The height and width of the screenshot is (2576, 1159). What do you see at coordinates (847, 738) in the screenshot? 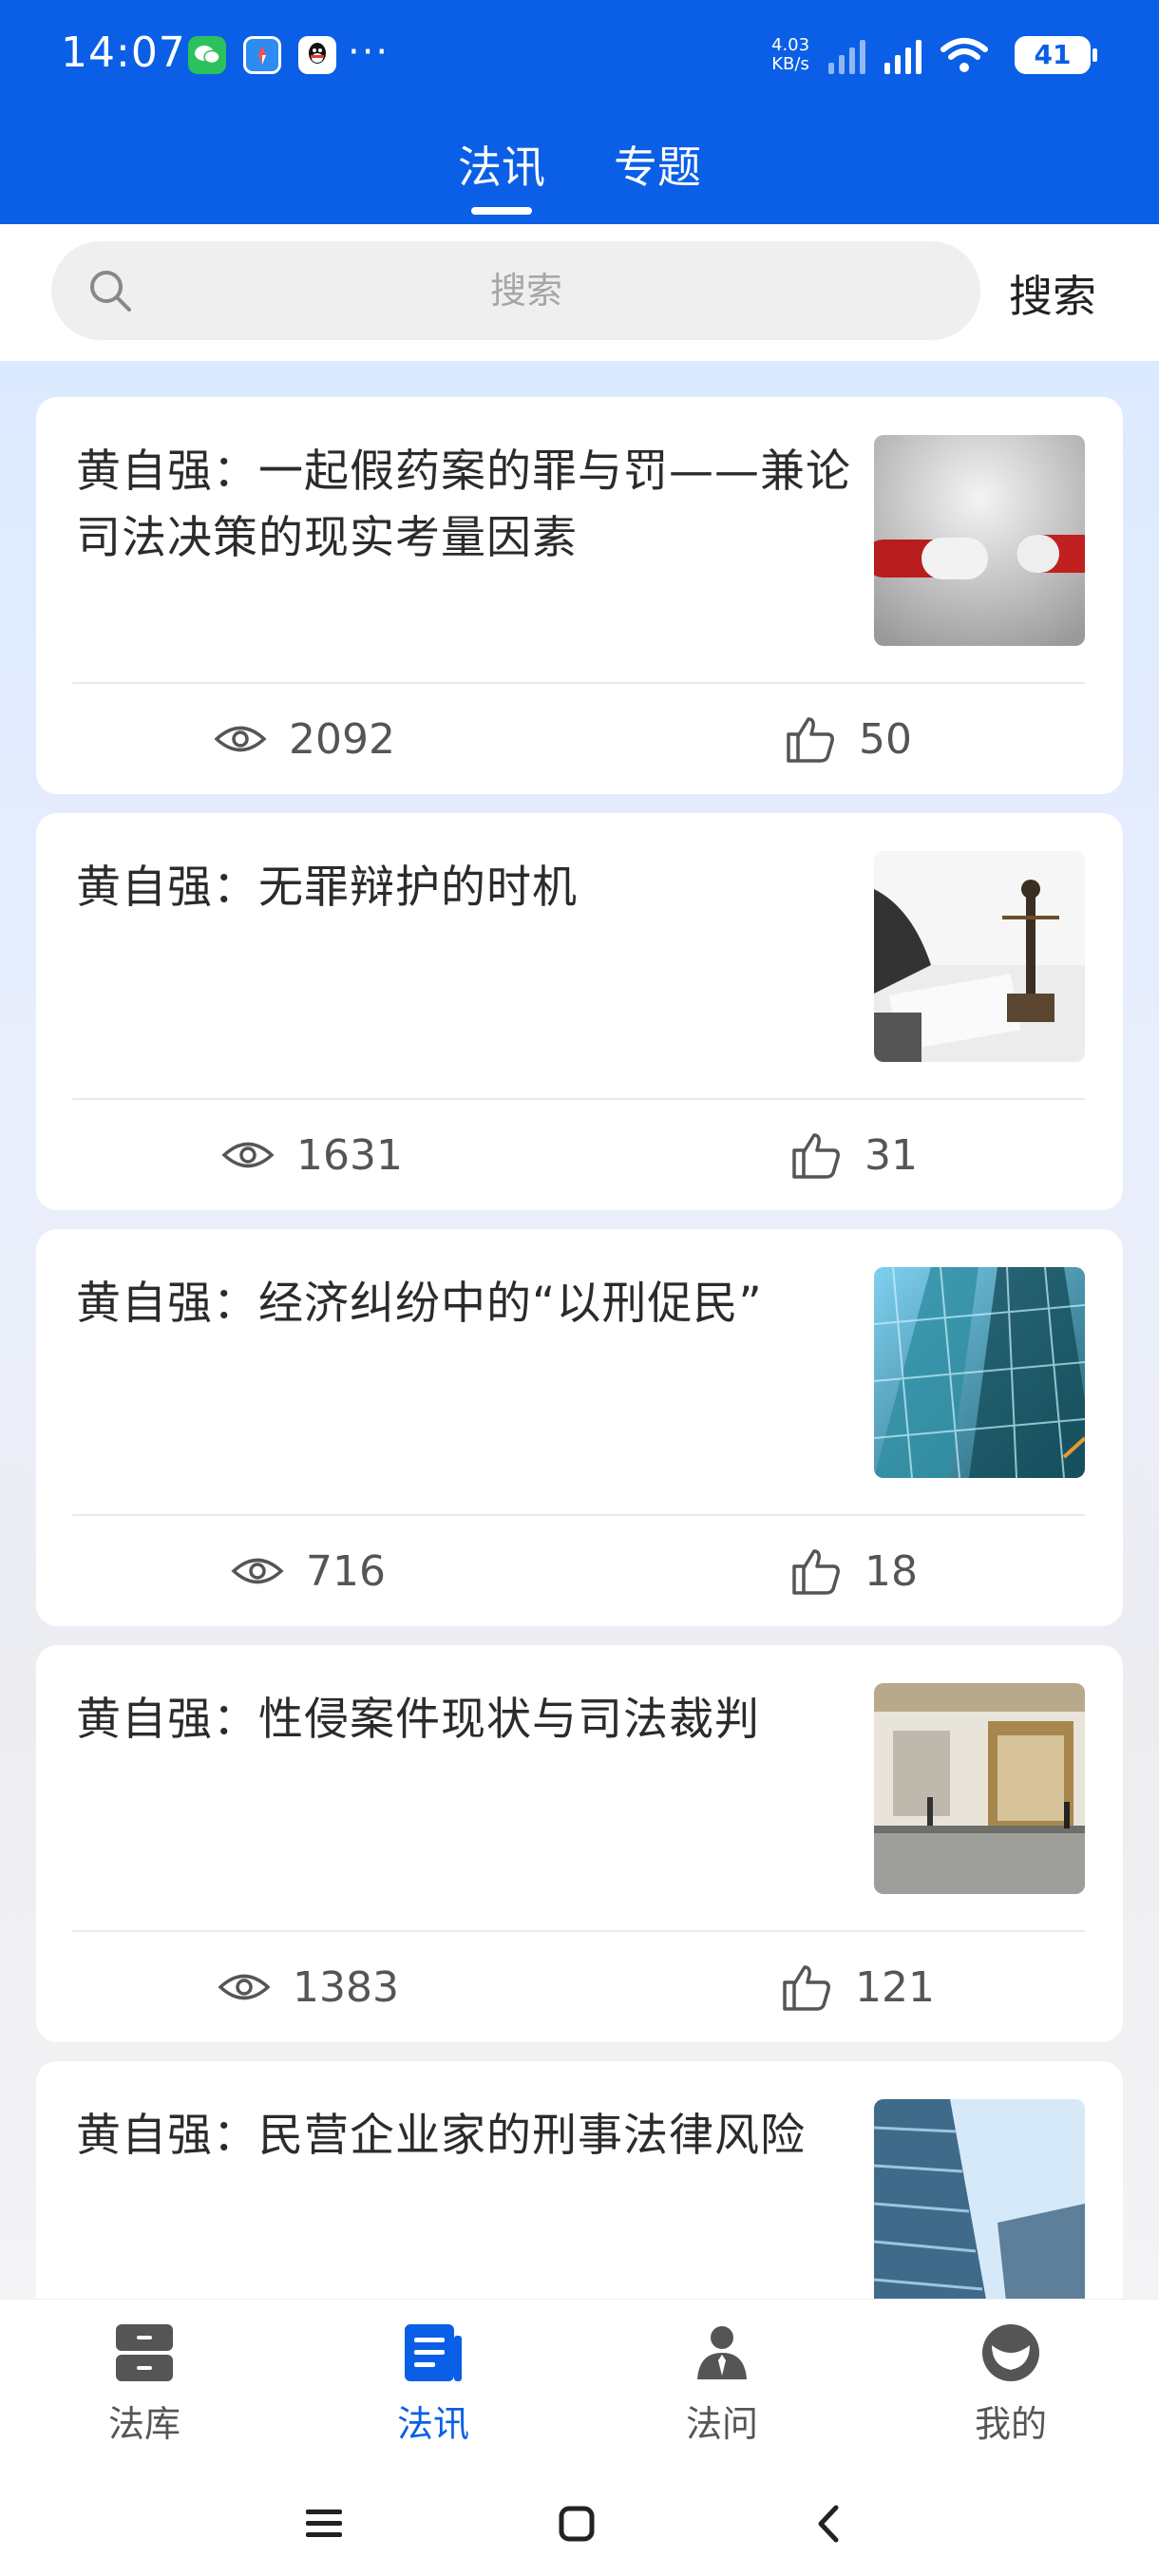
I see `like-count: 50` at bounding box center [847, 738].